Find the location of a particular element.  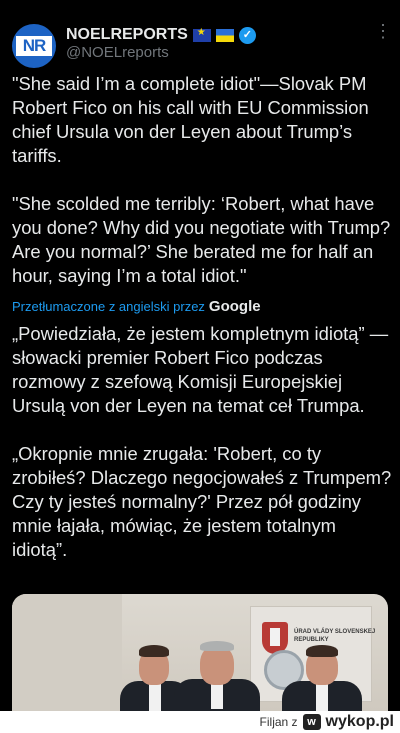

author-name-row: NOELREPORTS ✓ is located at coordinates (161, 35).